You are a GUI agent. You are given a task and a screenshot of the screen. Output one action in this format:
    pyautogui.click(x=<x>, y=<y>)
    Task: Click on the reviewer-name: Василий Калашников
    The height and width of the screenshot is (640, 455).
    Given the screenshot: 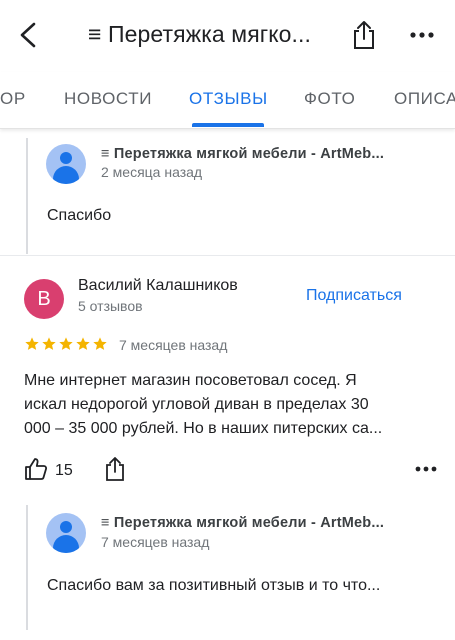 What is the action you would take?
    pyautogui.click(x=158, y=286)
    